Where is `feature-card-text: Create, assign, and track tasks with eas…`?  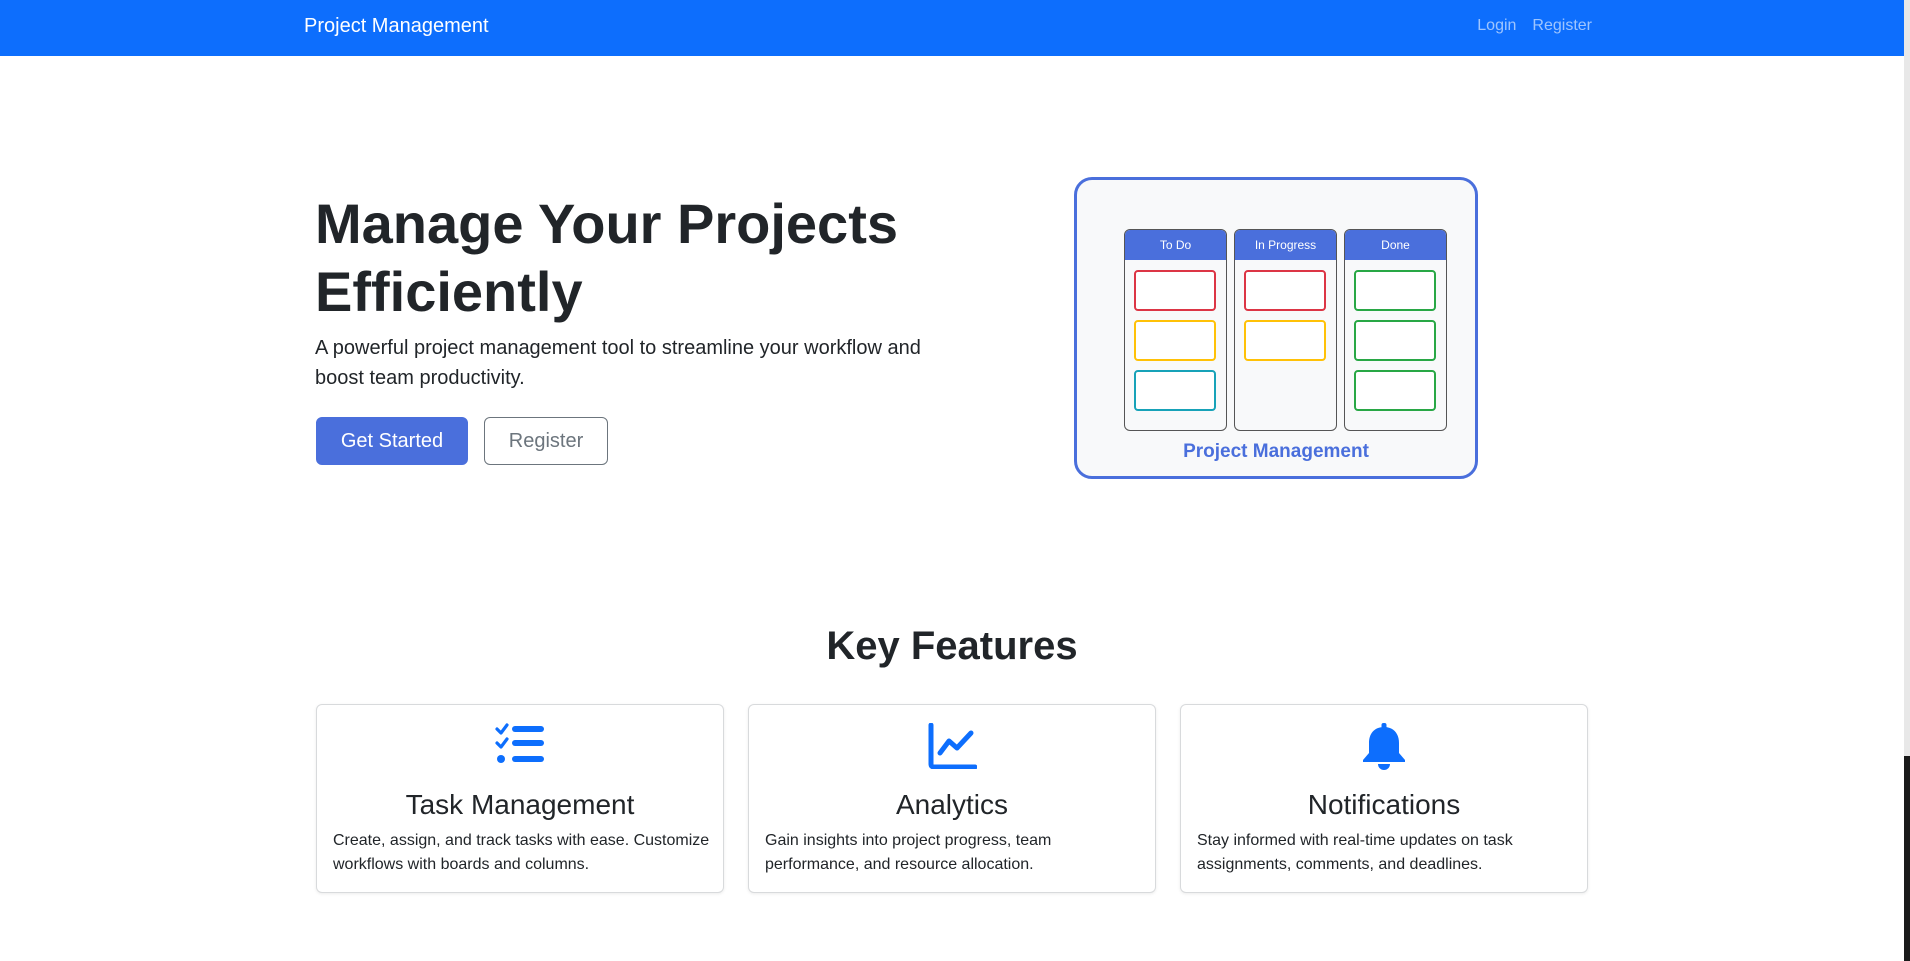
feature-card-text: Create, assign, and track tasks with eas… is located at coordinates (521, 852).